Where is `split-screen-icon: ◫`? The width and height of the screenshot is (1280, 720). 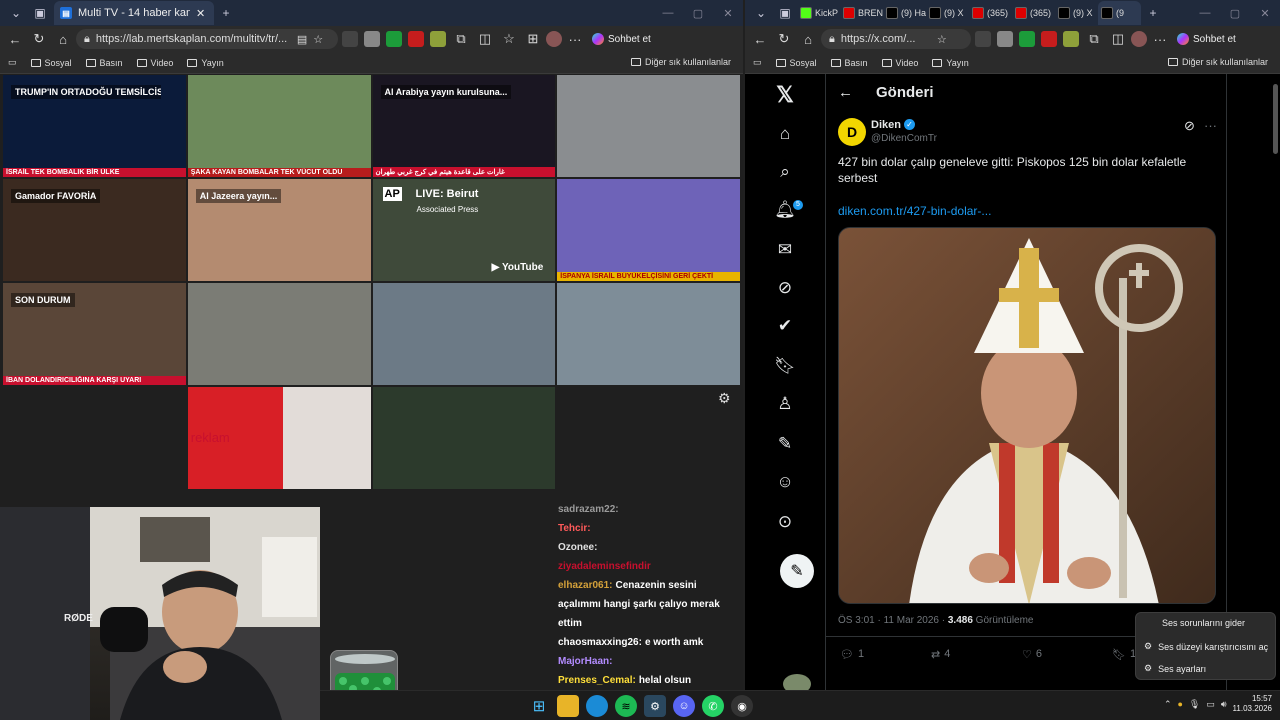 split-screen-icon: ◫ is located at coordinates (1118, 39).